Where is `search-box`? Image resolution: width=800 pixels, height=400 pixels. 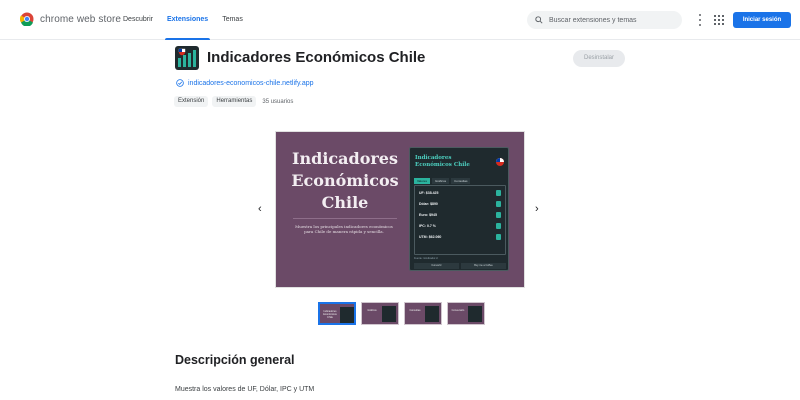
search-box is located at coordinates (604, 20).